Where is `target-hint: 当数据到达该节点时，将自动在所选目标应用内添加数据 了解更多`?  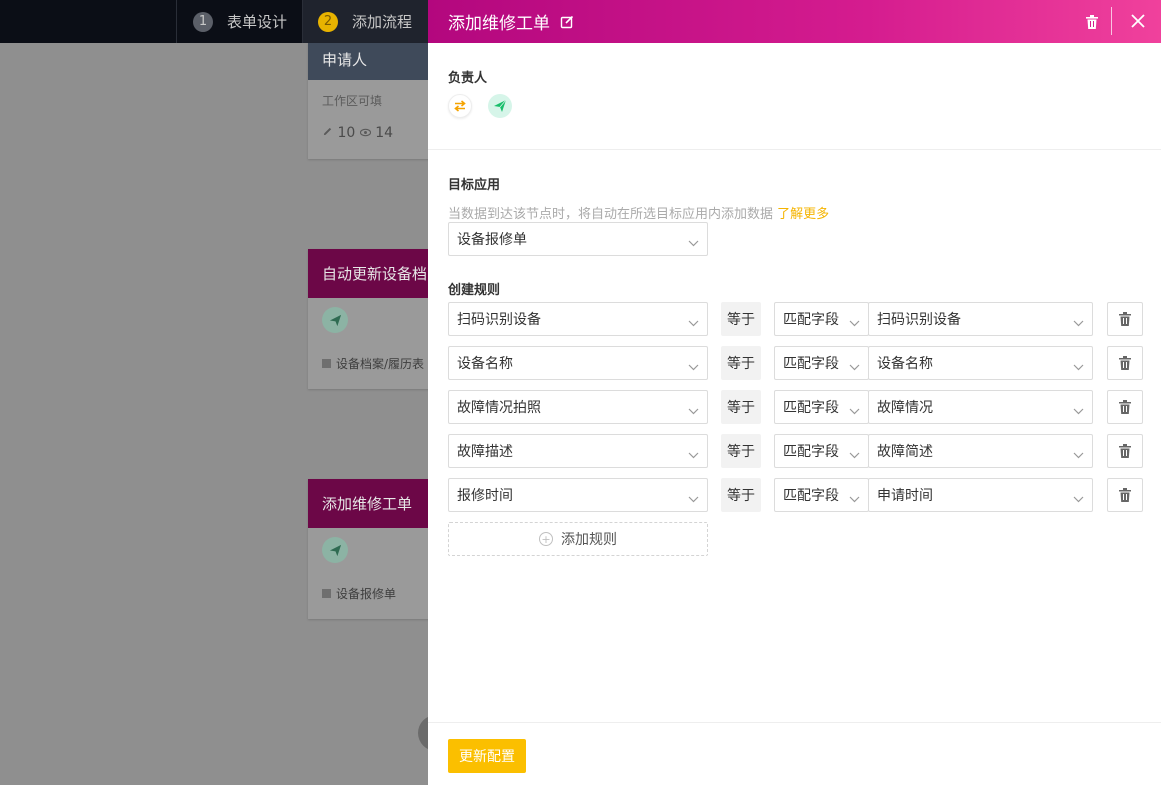 target-hint: 当数据到达该节点时，将自动在所选目标应用内添加数据 了解更多 is located at coordinates (794, 212).